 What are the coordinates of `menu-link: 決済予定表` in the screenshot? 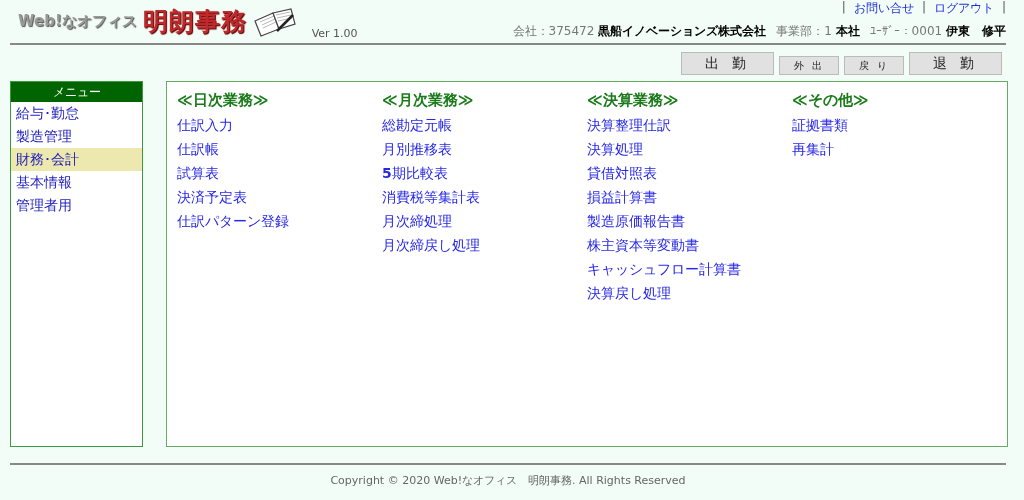 It's located at (279, 197).